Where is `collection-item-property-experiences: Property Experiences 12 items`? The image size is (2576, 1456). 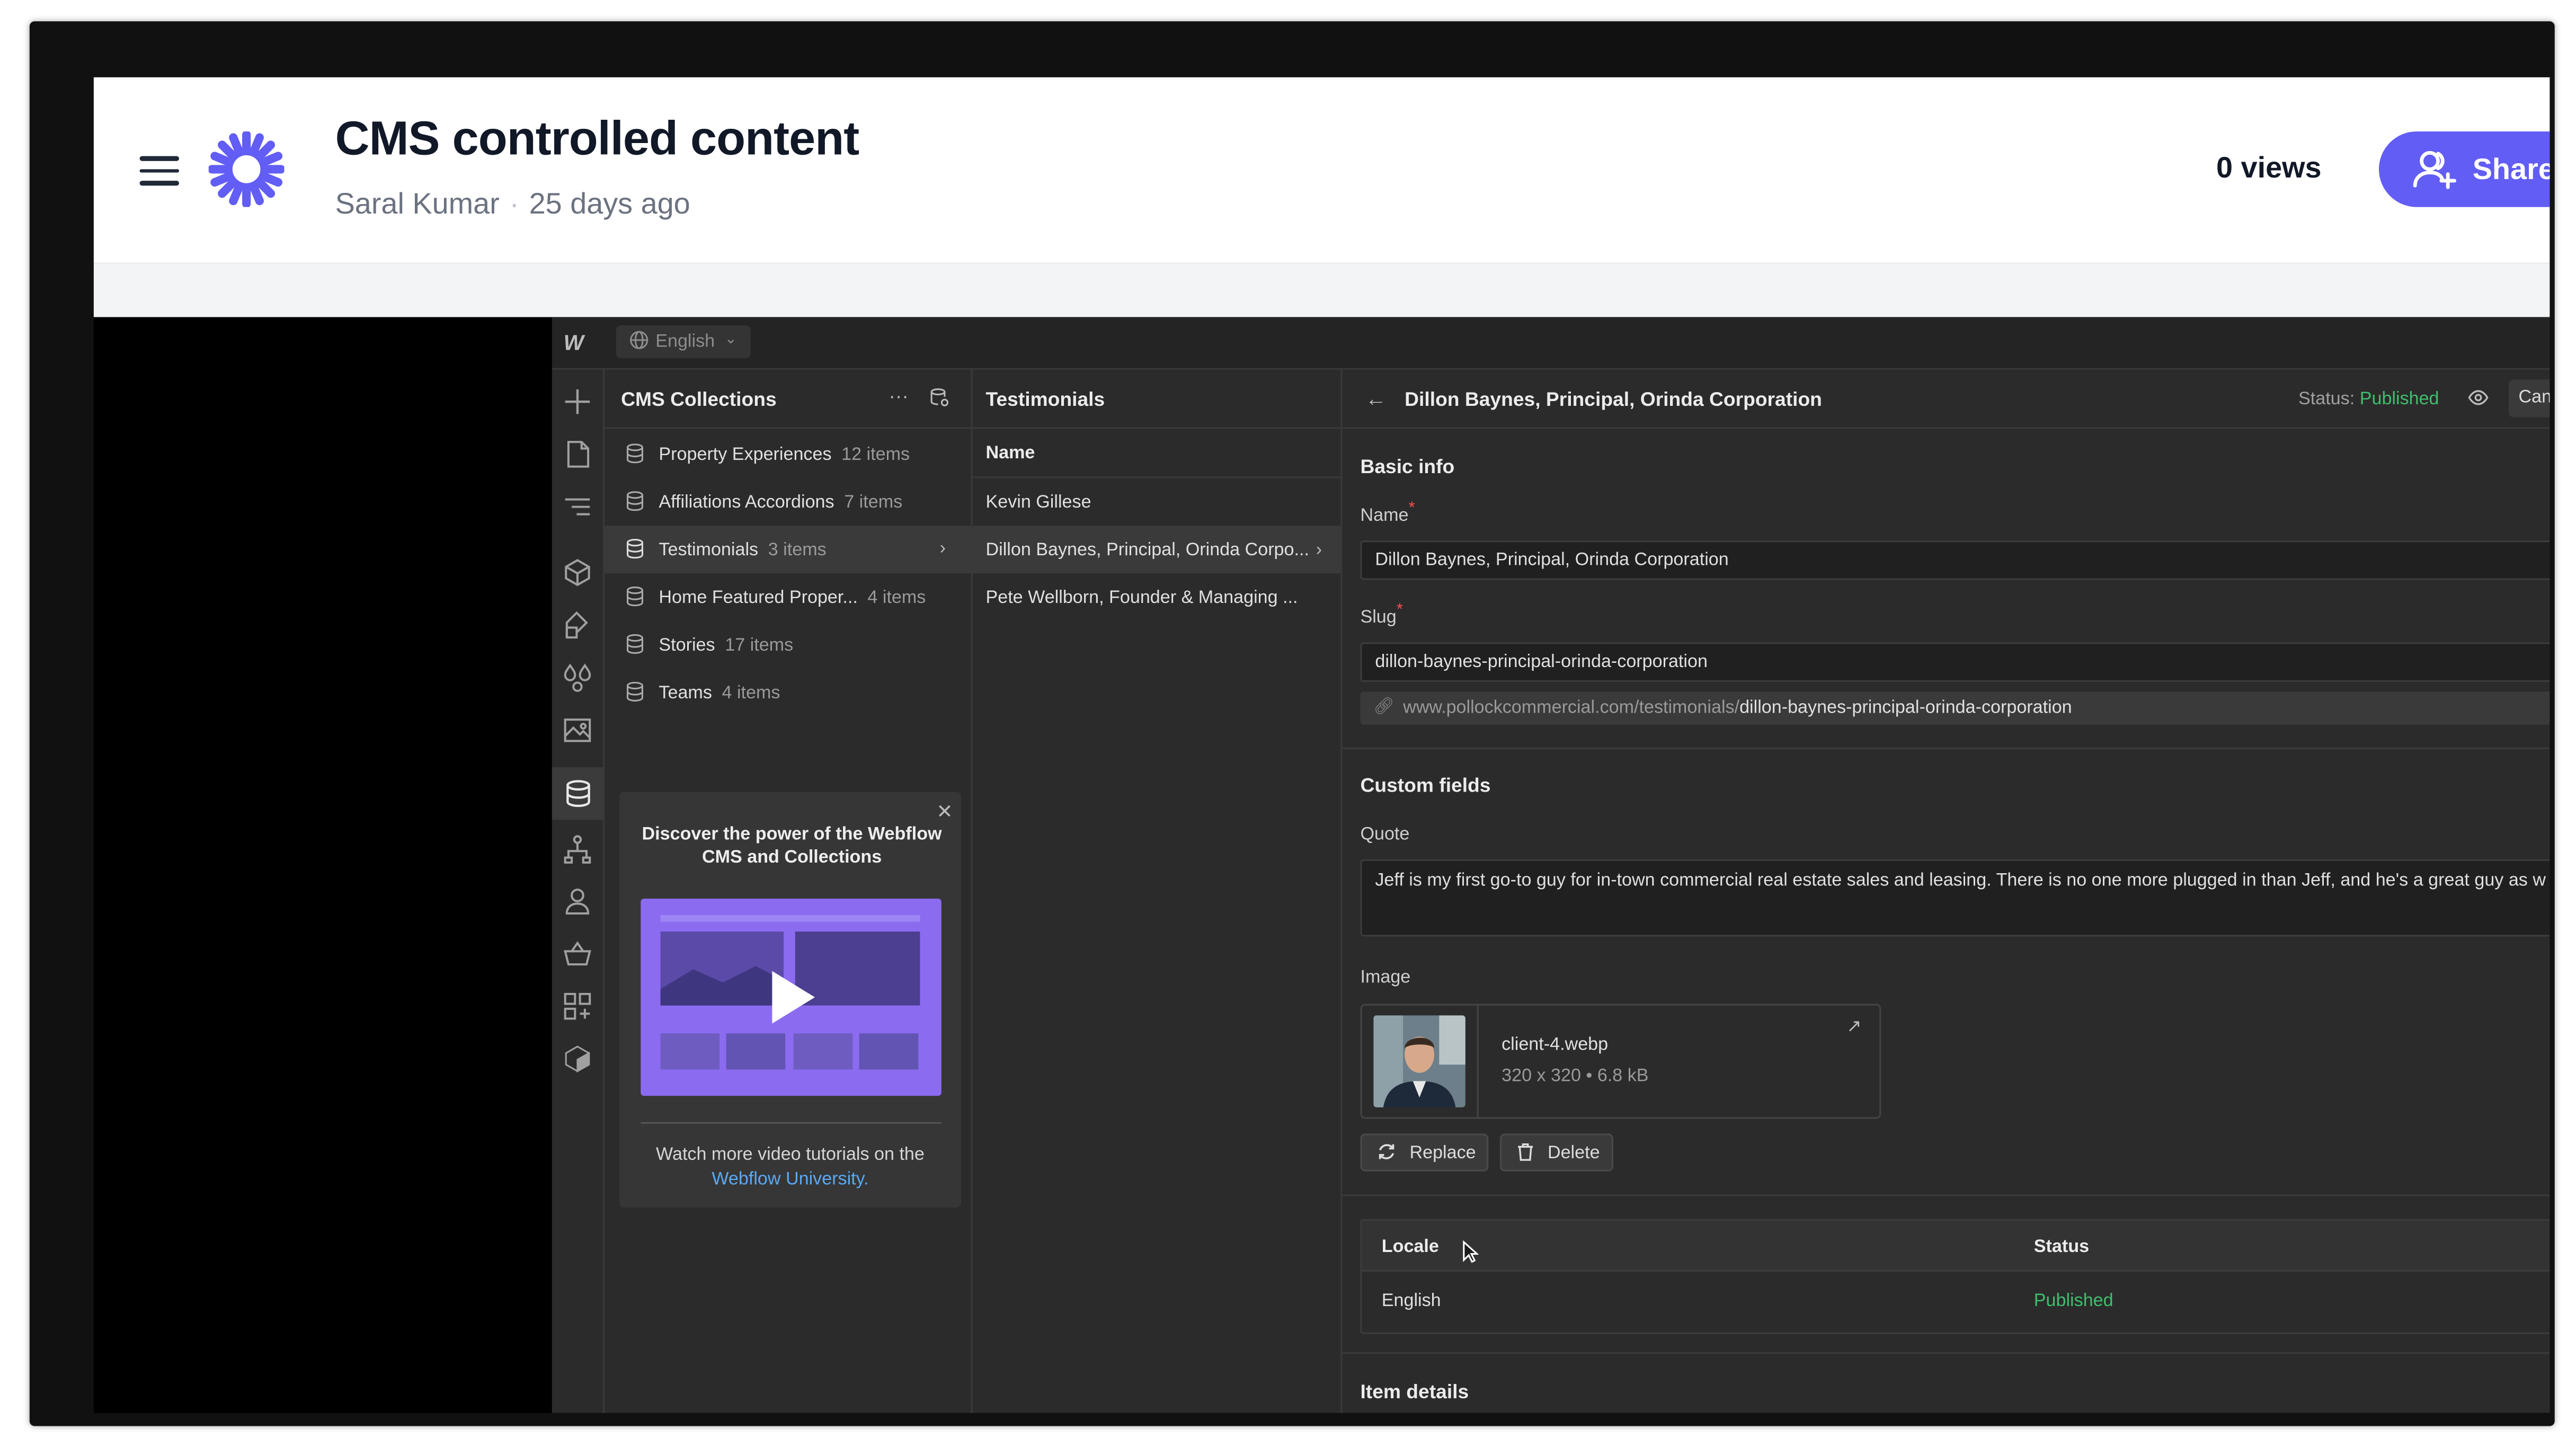 collection-item-property-experiences: Property Experiences 12 items is located at coordinates (788, 454).